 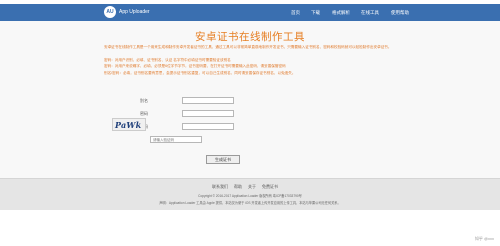 I want to click on nav-item-help: 使用帮助, so click(x=400, y=12).